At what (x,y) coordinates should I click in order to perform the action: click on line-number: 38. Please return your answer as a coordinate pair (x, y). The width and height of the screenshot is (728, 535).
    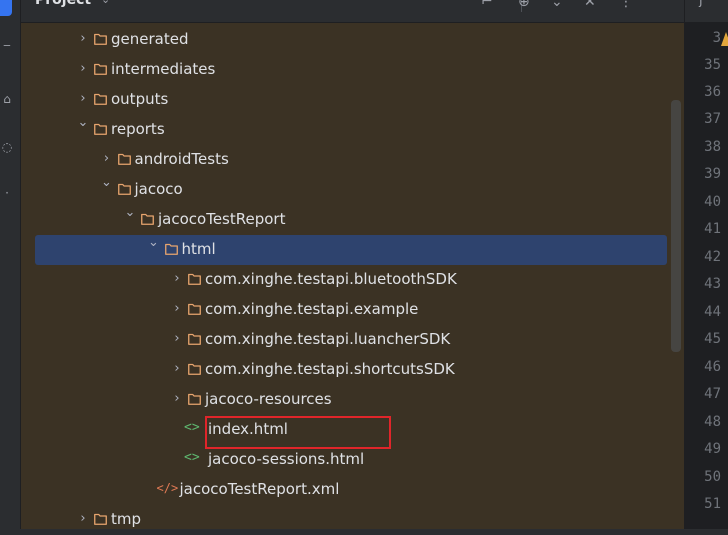
    Looking at the image, I should click on (712, 147).